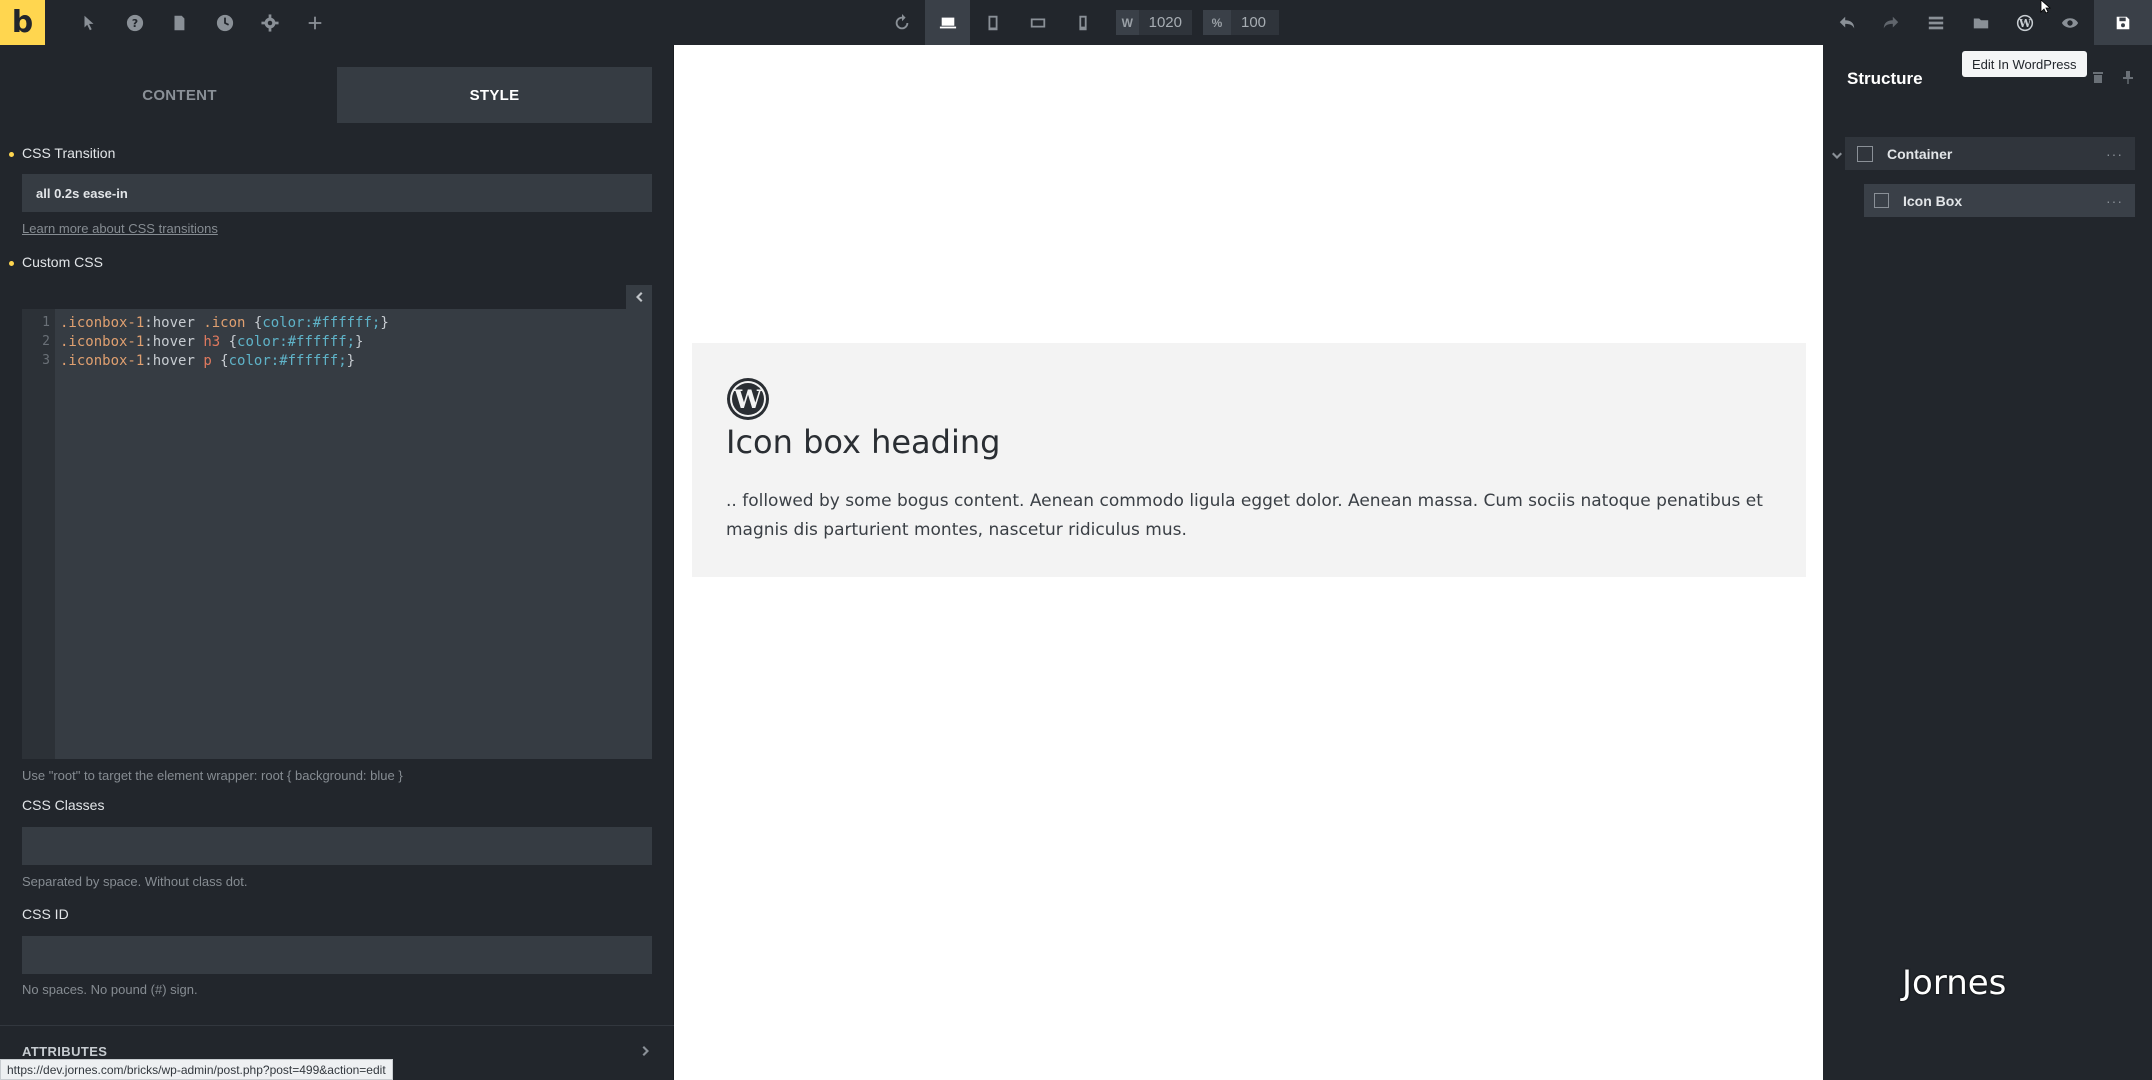 The width and height of the screenshot is (2152, 1080). Describe the element at coordinates (46, 322) in the screenshot. I see `line-number: 1` at that location.